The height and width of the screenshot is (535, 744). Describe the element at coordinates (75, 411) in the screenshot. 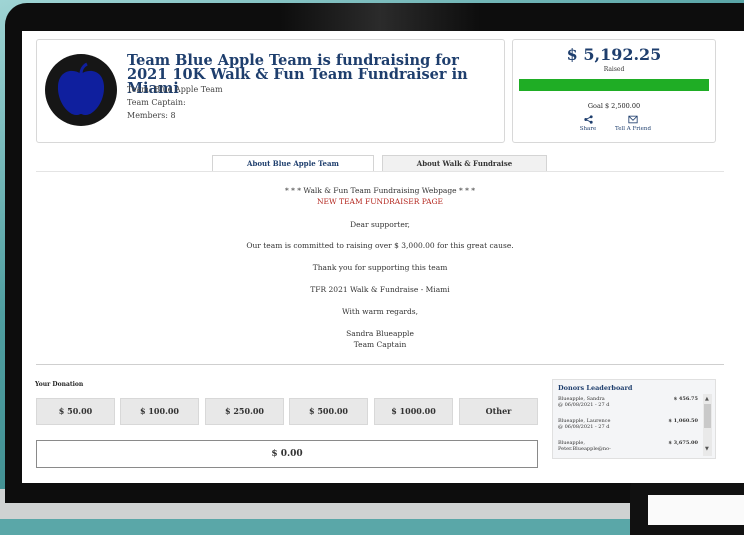

I see `donate-50-button: $ 50.00` at that location.